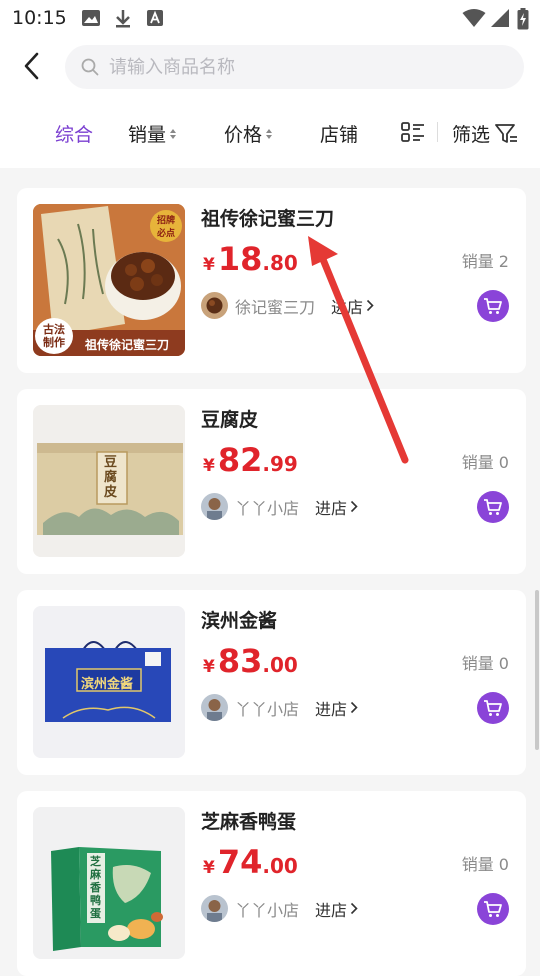 Image resolution: width=540 pixels, height=976 pixels. Describe the element at coordinates (523, 21) in the screenshot. I see `battery-charging-icon` at that location.